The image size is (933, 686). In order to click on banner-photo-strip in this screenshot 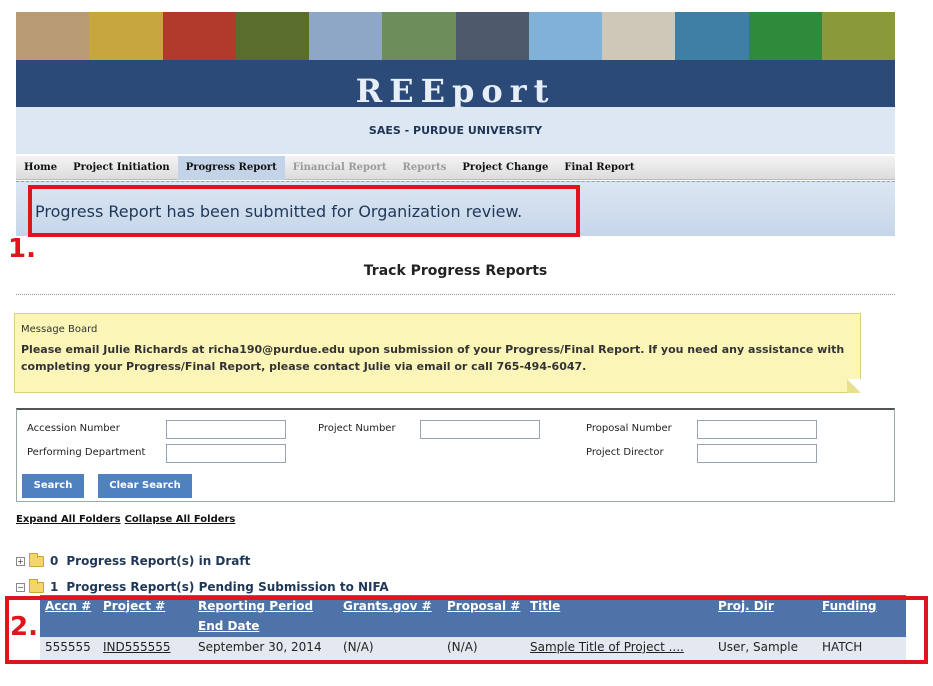, I will do `click(455, 36)`.